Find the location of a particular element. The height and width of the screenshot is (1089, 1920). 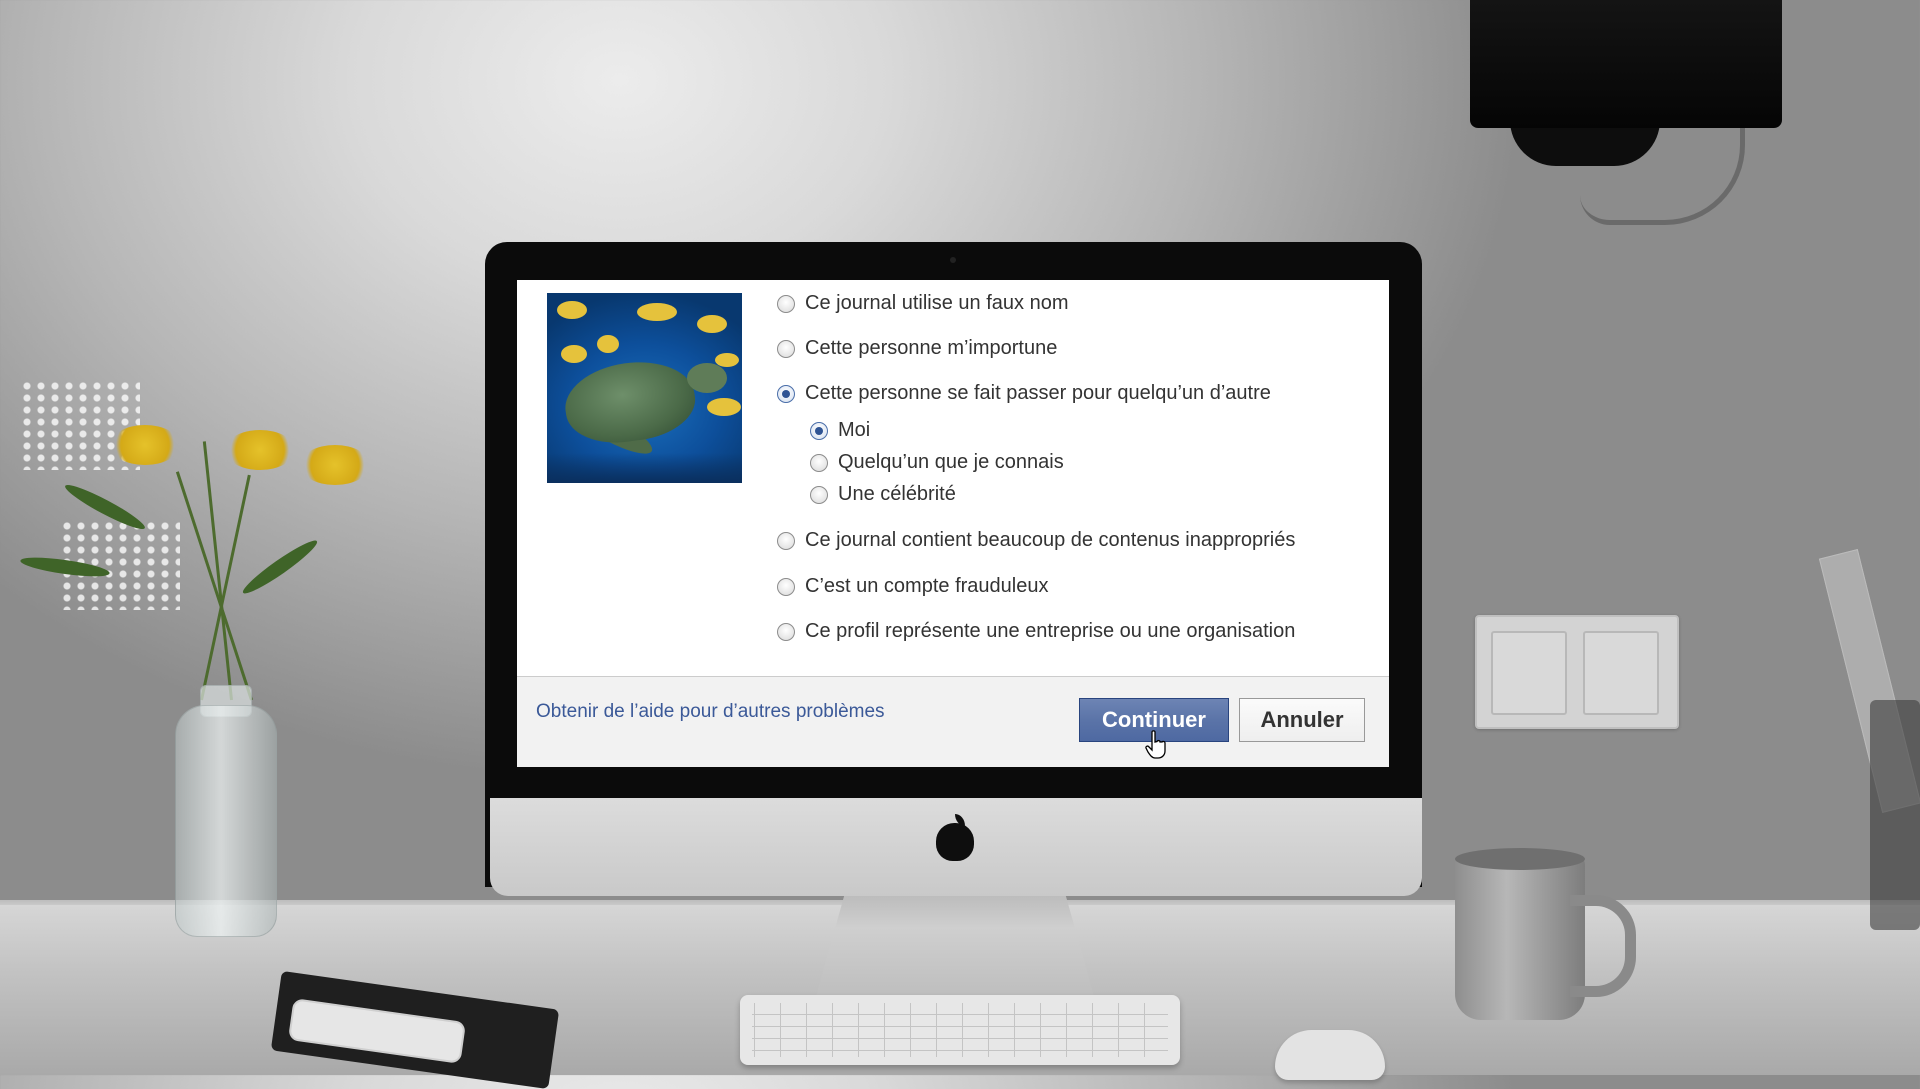

report-option-fake-name: Ce journal utilise un faux nom is located at coordinates (922, 303).